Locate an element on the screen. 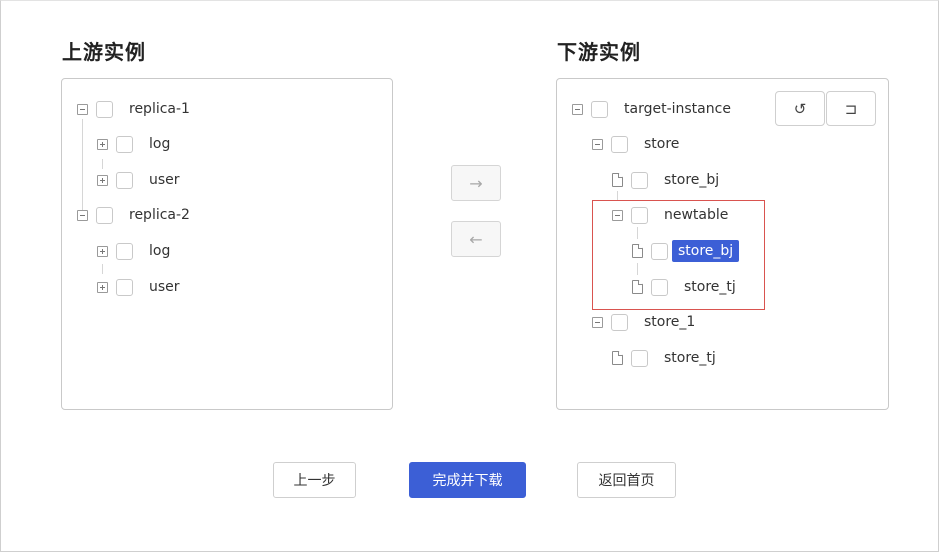 The image size is (939, 552). return-icon: ⊐ is located at coordinates (851, 108).